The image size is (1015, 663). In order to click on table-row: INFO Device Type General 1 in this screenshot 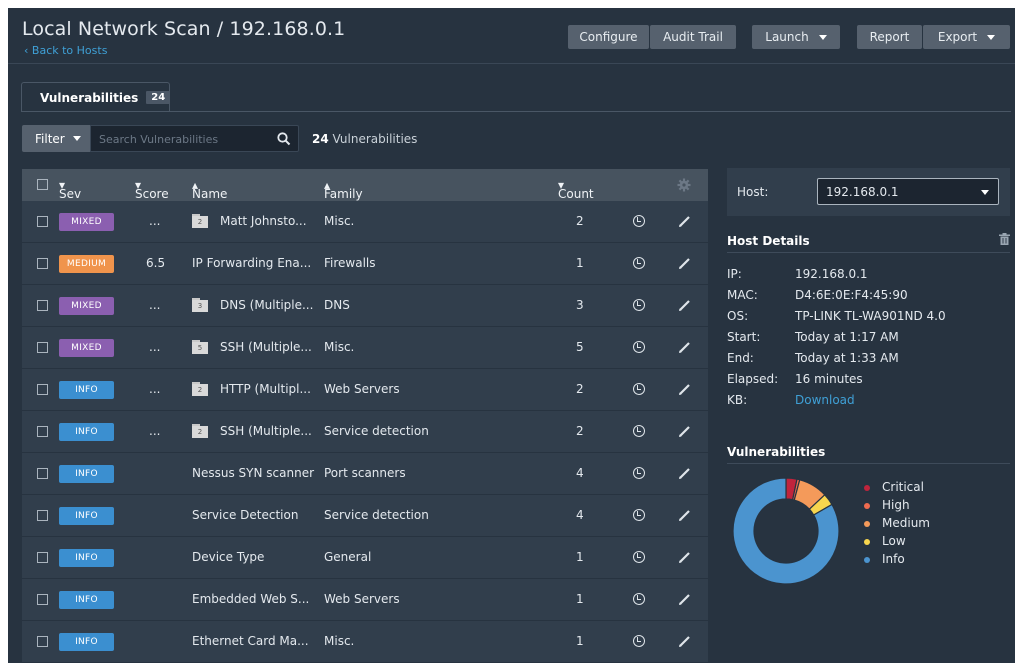, I will do `click(365, 558)`.